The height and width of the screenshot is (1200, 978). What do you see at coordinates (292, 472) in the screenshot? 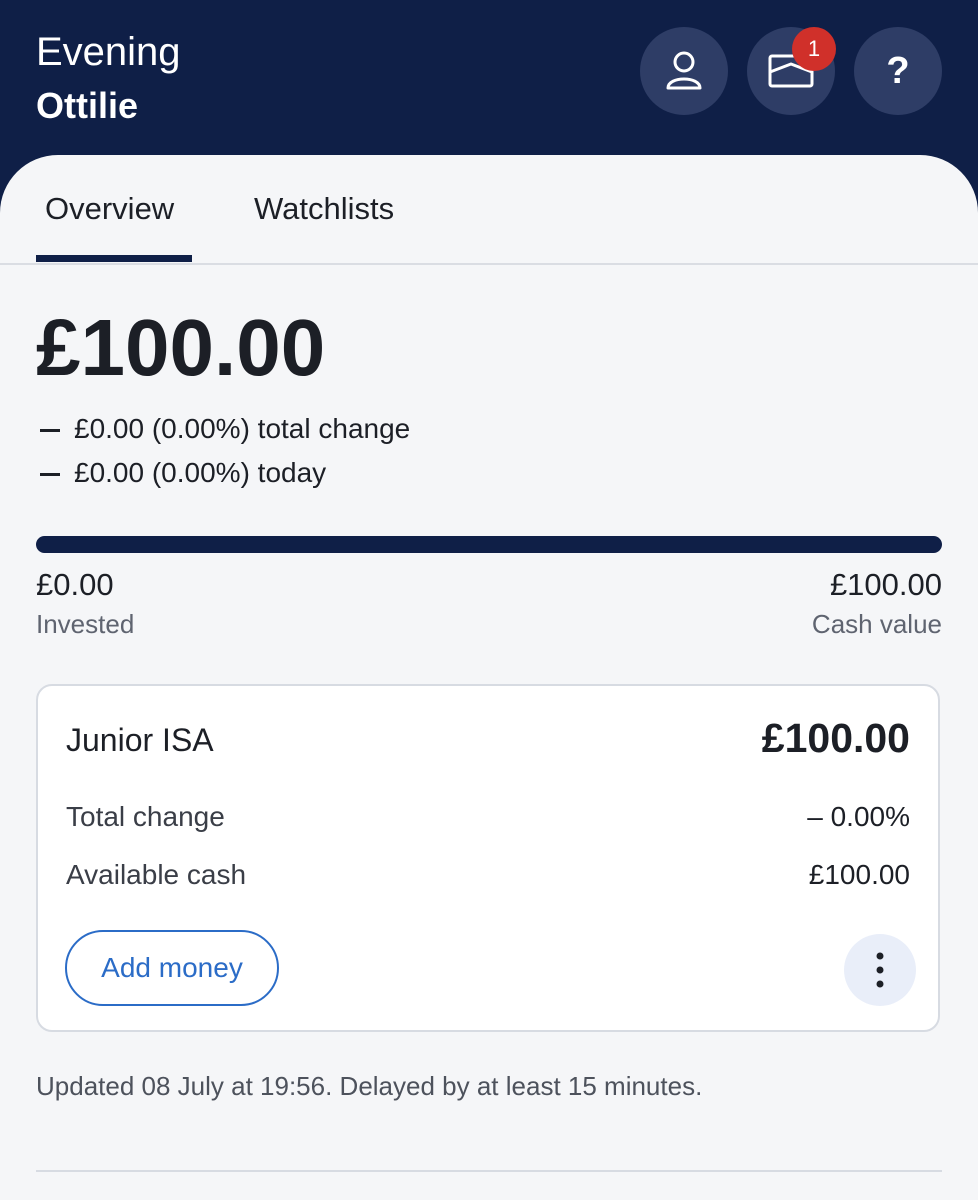
I see `today-change-label: today` at bounding box center [292, 472].